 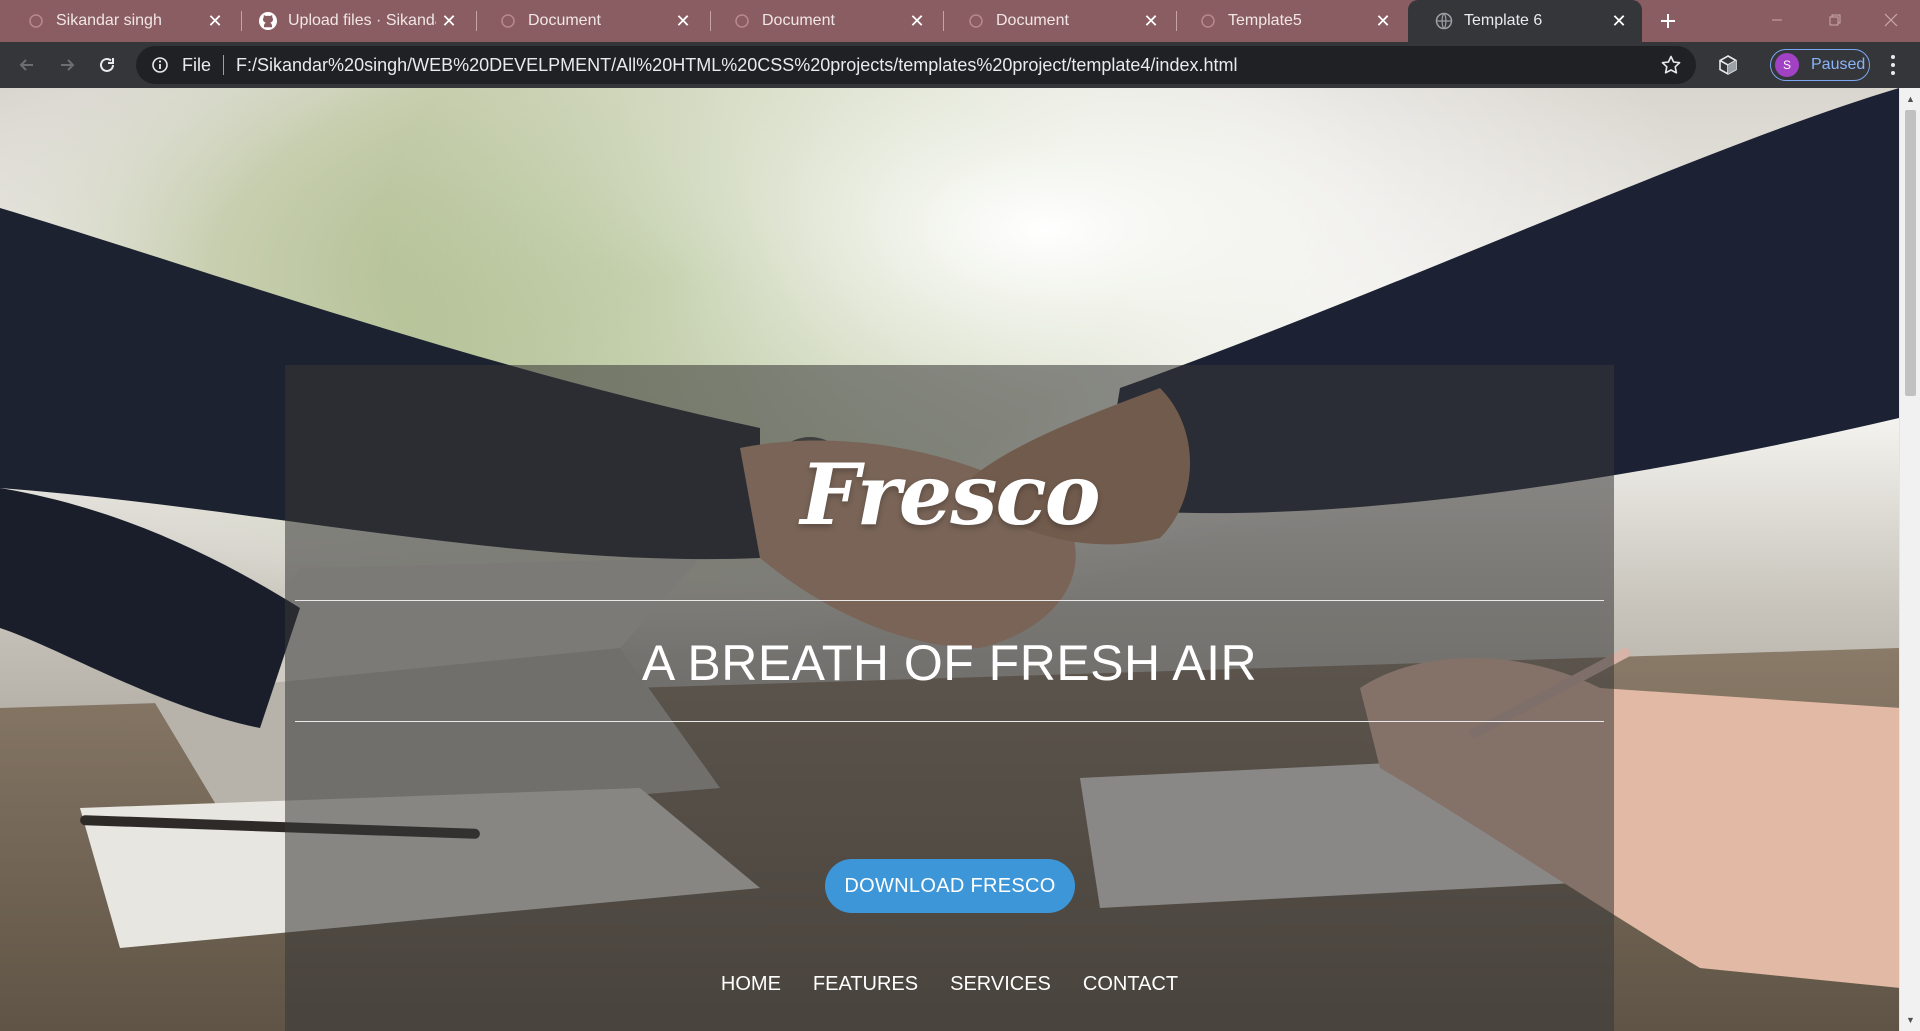 I want to click on restore-icon, so click(x=1835, y=20).